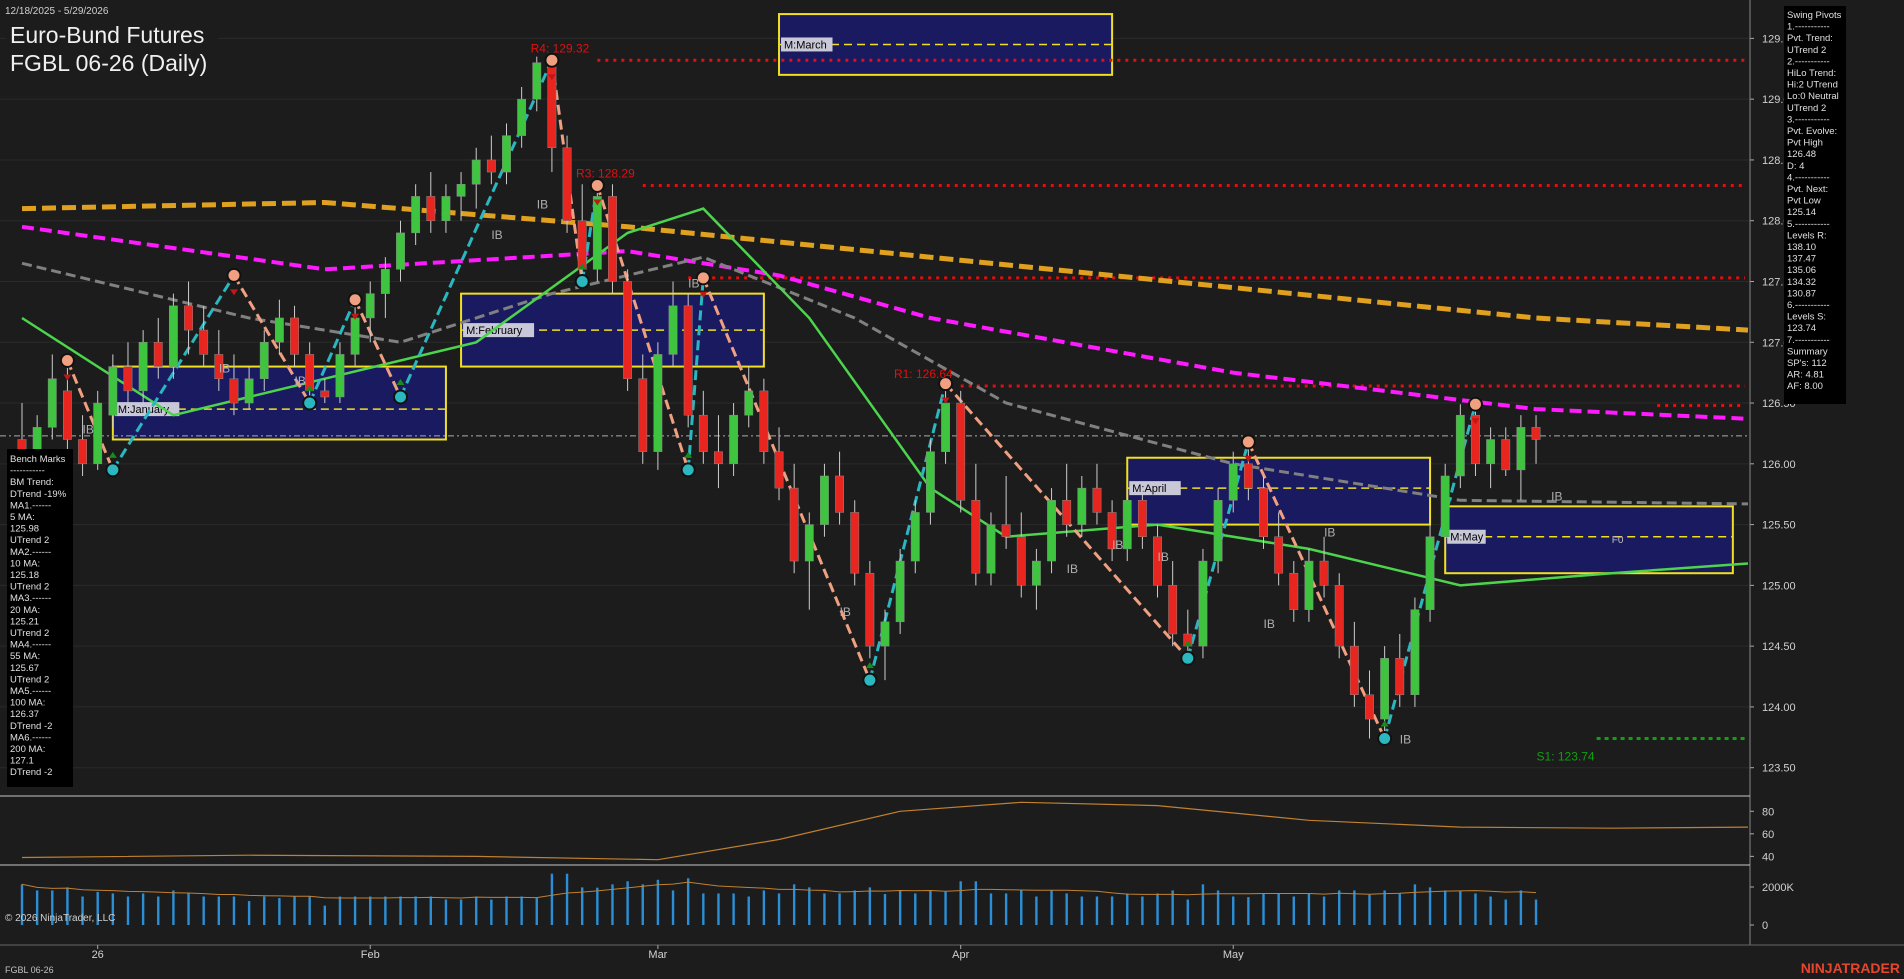  Describe the element at coordinates (1801, 212) in the screenshot. I see `swing-panel-line-17: 125.14` at that location.